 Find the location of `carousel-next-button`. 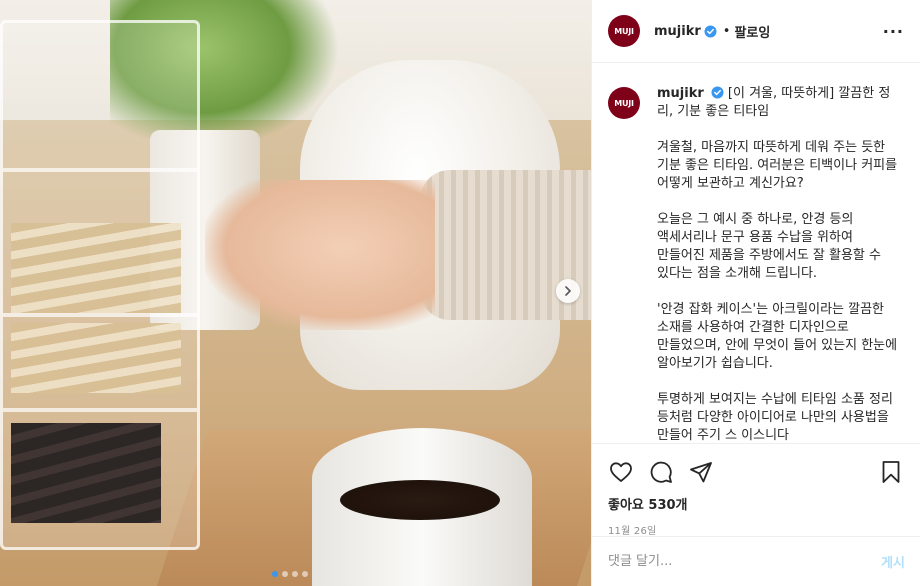

carousel-next-button is located at coordinates (568, 291).